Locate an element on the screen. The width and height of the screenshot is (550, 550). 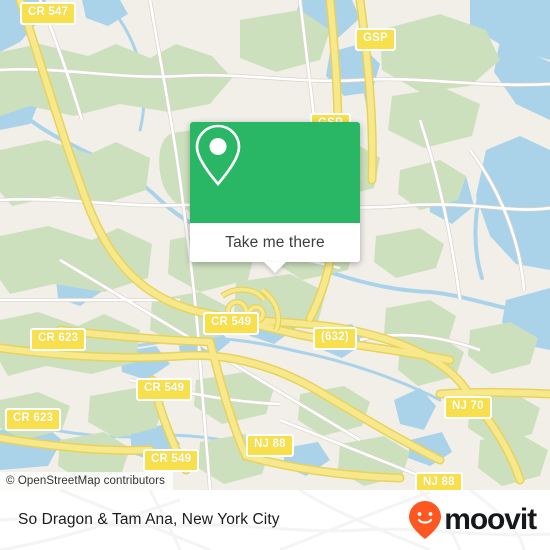
moovit-pin-smiley-icon is located at coordinates (425, 520).